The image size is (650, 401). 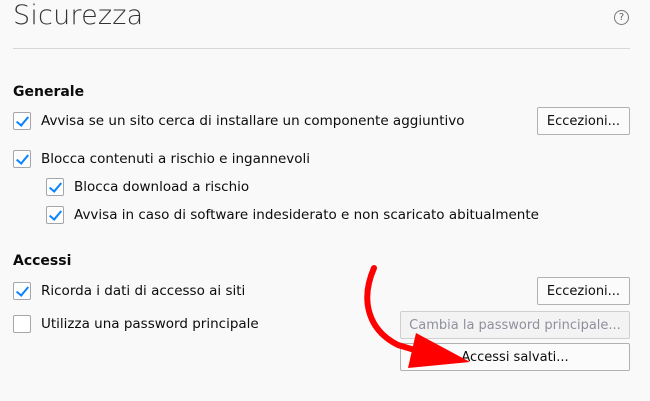 I want to click on page-title: Sicurezza, so click(x=78, y=15).